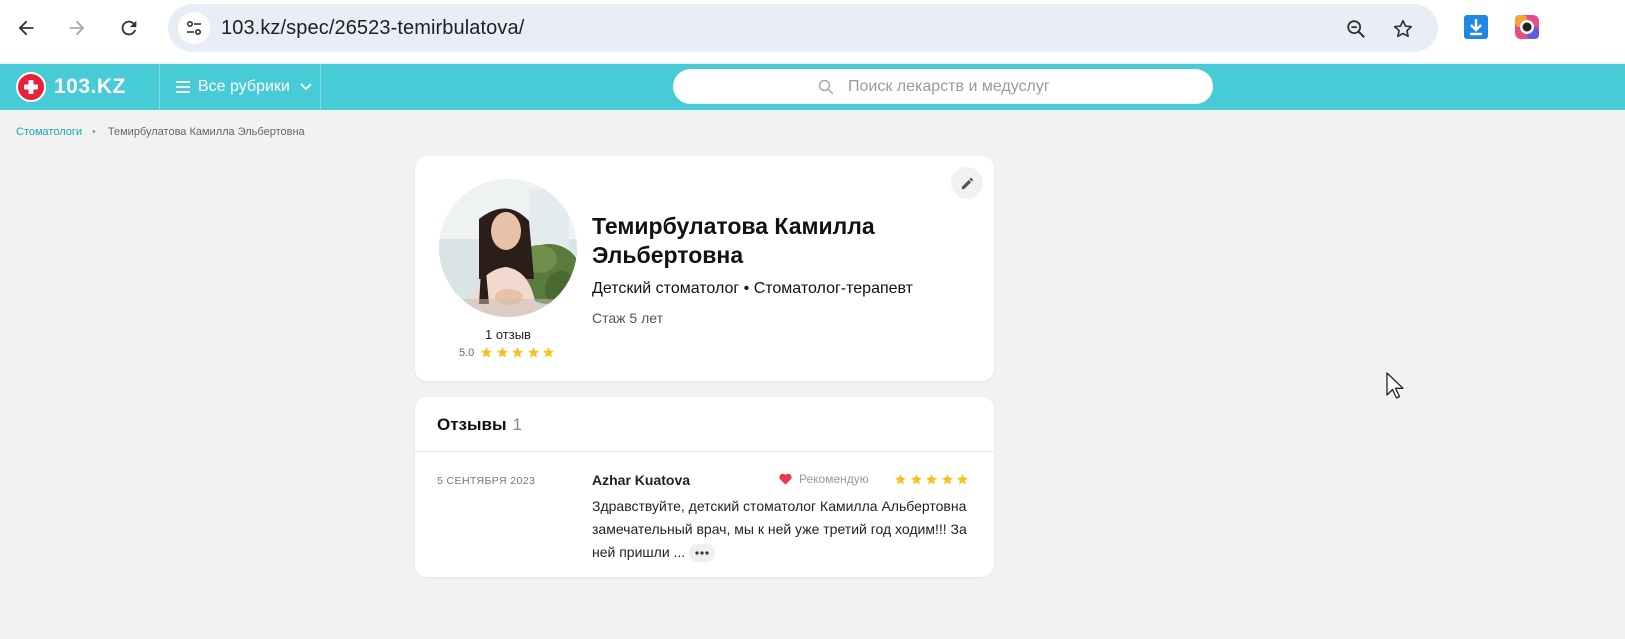  I want to click on pencil-icon, so click(967, 183).